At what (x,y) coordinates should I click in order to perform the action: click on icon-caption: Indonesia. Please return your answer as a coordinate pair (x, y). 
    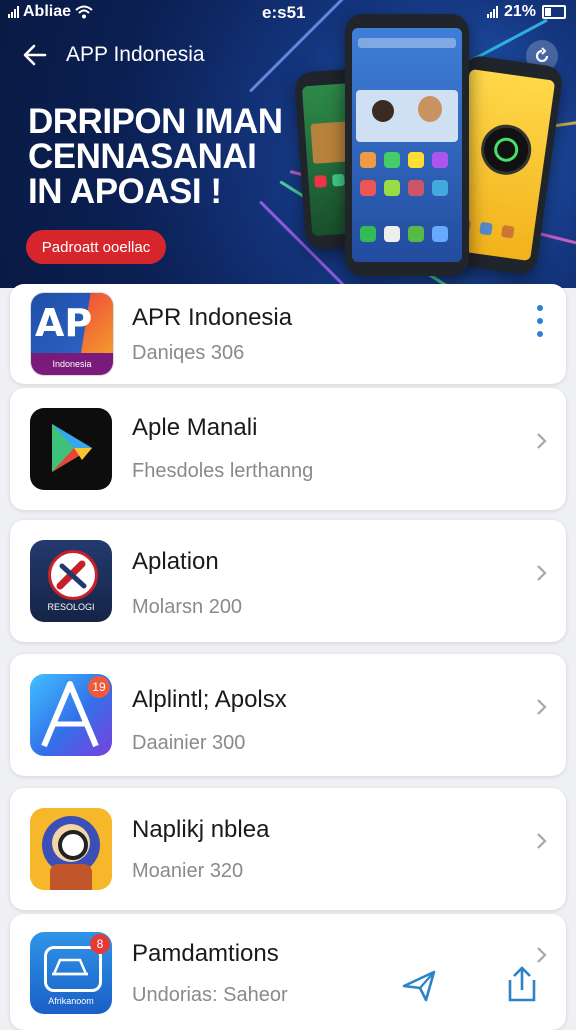
    Looking at the image, I should click on (72, 364).